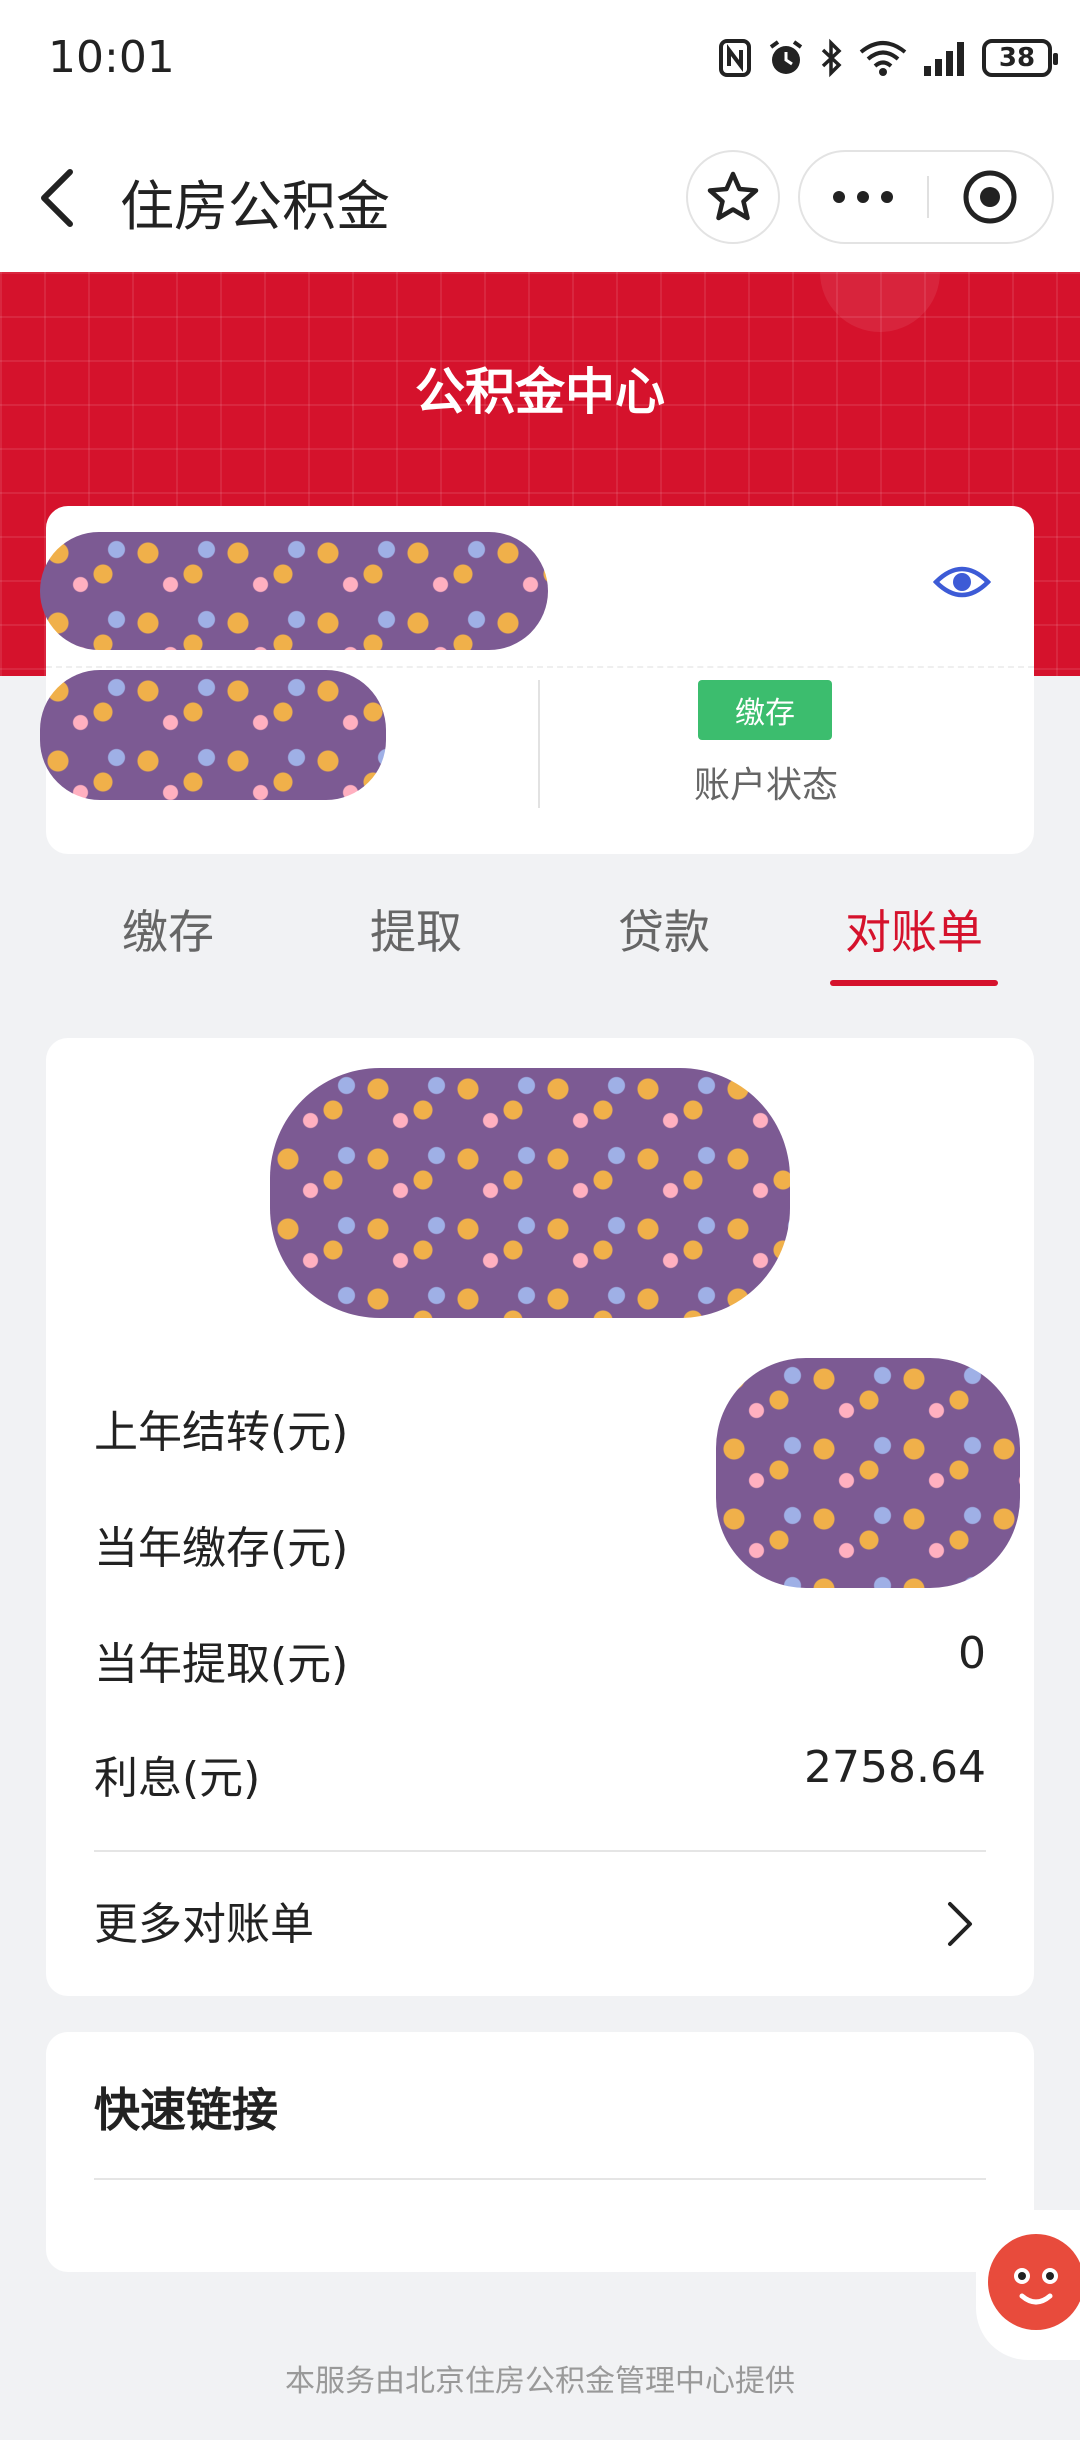  What do you see at coordinates (914, 929) in the screenshot?
I see `tab-statement: 对账单` at bounding box center [914, 929].